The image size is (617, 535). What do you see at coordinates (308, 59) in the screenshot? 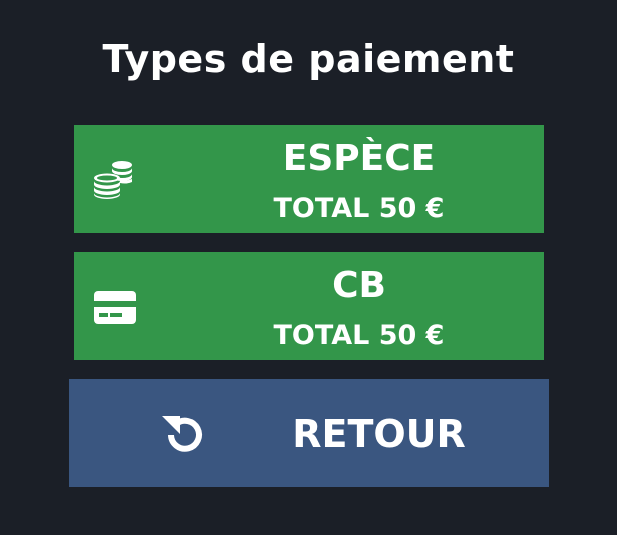
I see `page-title: Types de paiement` at bounding box center [308, 59].